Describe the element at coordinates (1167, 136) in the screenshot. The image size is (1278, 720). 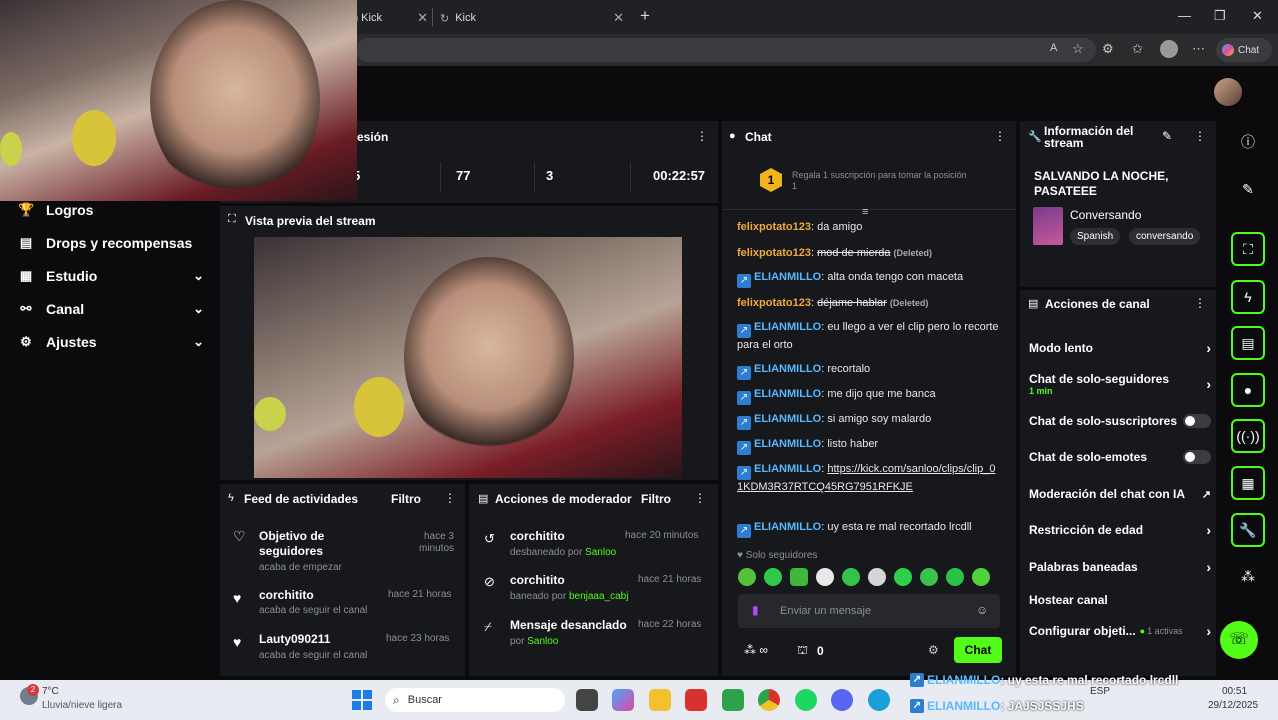
I see `edit-pencil-icon: ✎` at that location.